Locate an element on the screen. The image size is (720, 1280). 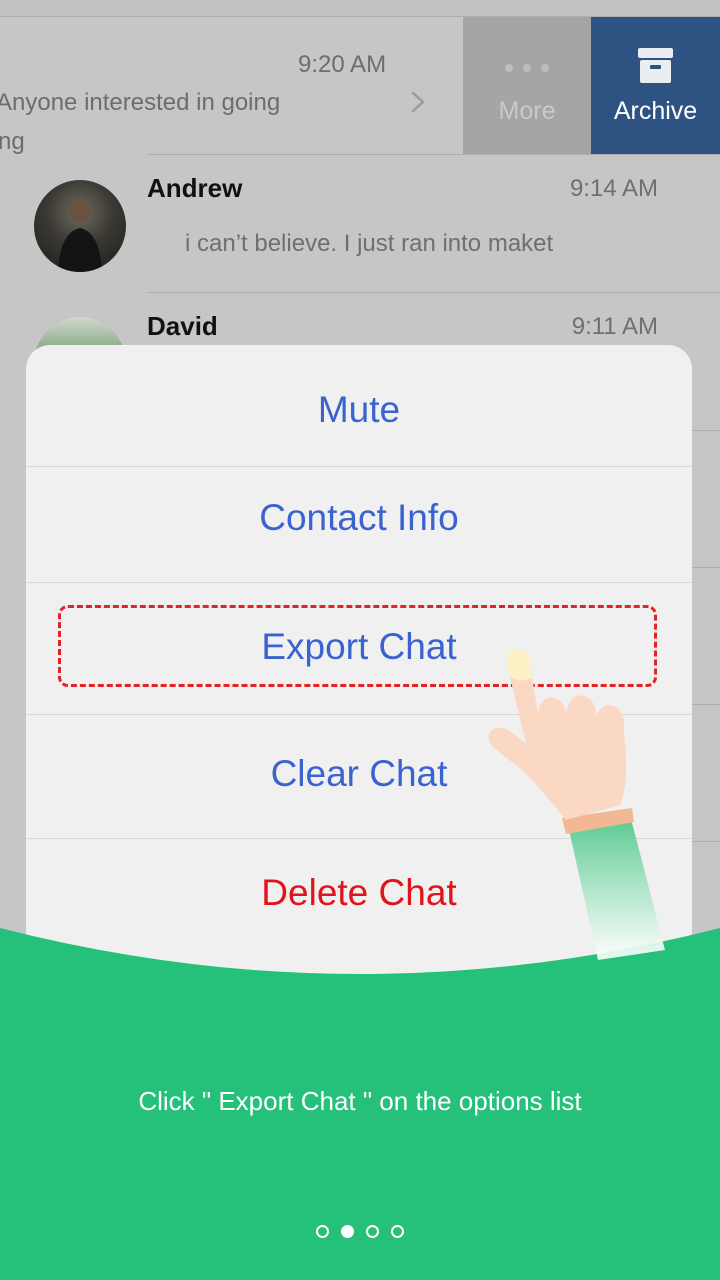
option-label: Contact Info is located at coordinates (359, 517).